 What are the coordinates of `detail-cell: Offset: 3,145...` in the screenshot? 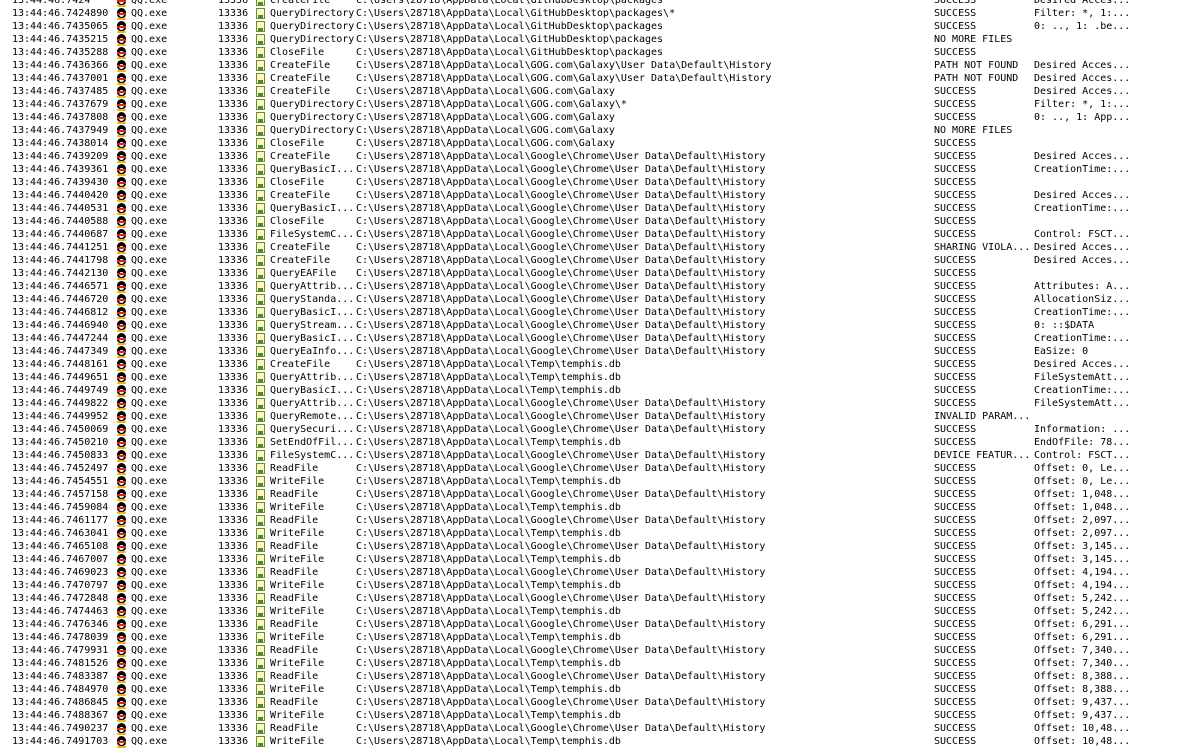 It's located at (1082, 546).